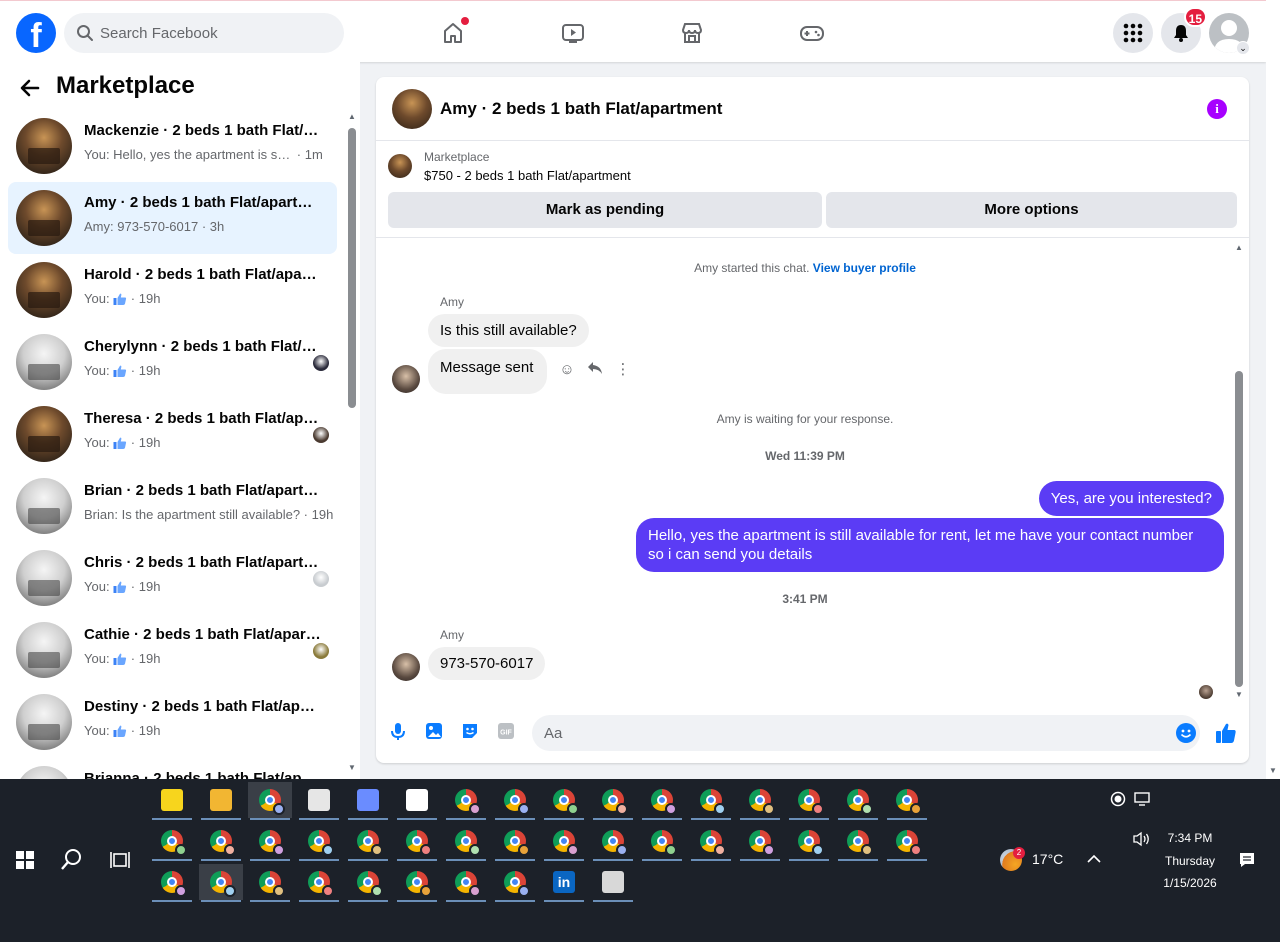  What do you see at coordinates (527, 175) in the screenshot?
I see `listing-price-title: $750 - 2 beds 1 bath Flat/apartment` at bounding box center [527, 175].